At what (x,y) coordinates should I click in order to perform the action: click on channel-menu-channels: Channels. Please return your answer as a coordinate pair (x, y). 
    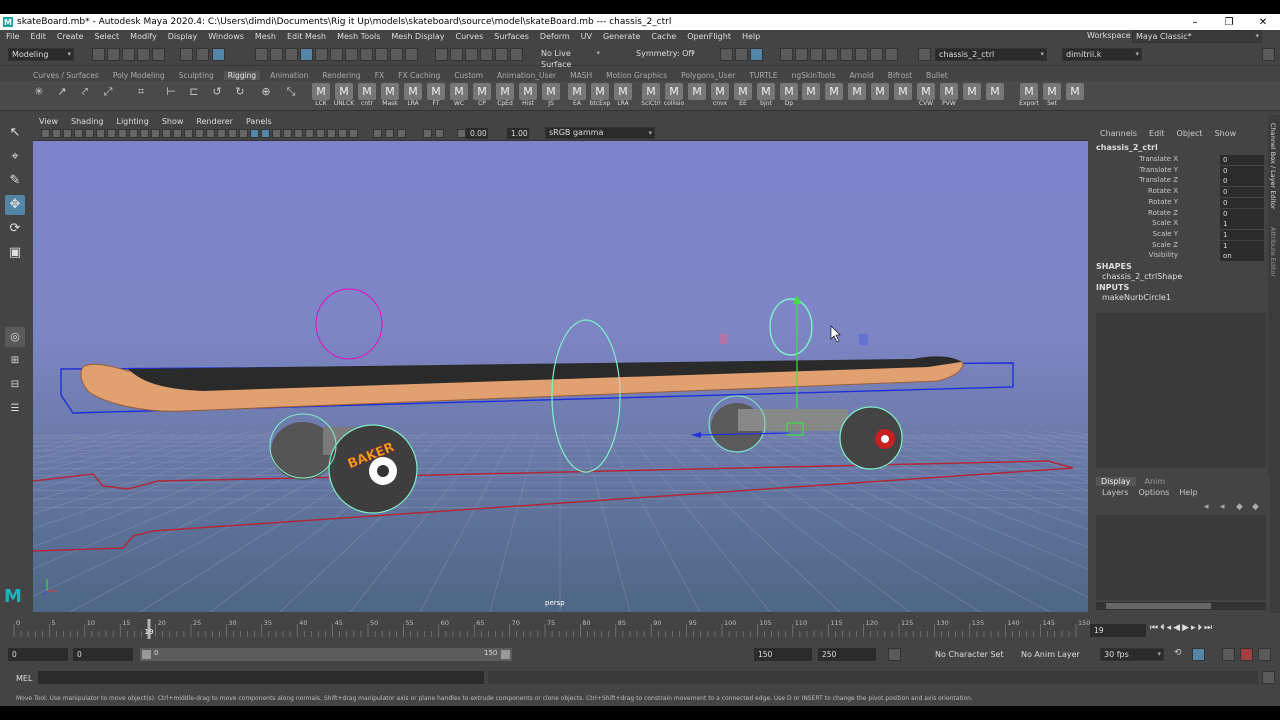
    Looking at the image, I should click on (1118, 133).